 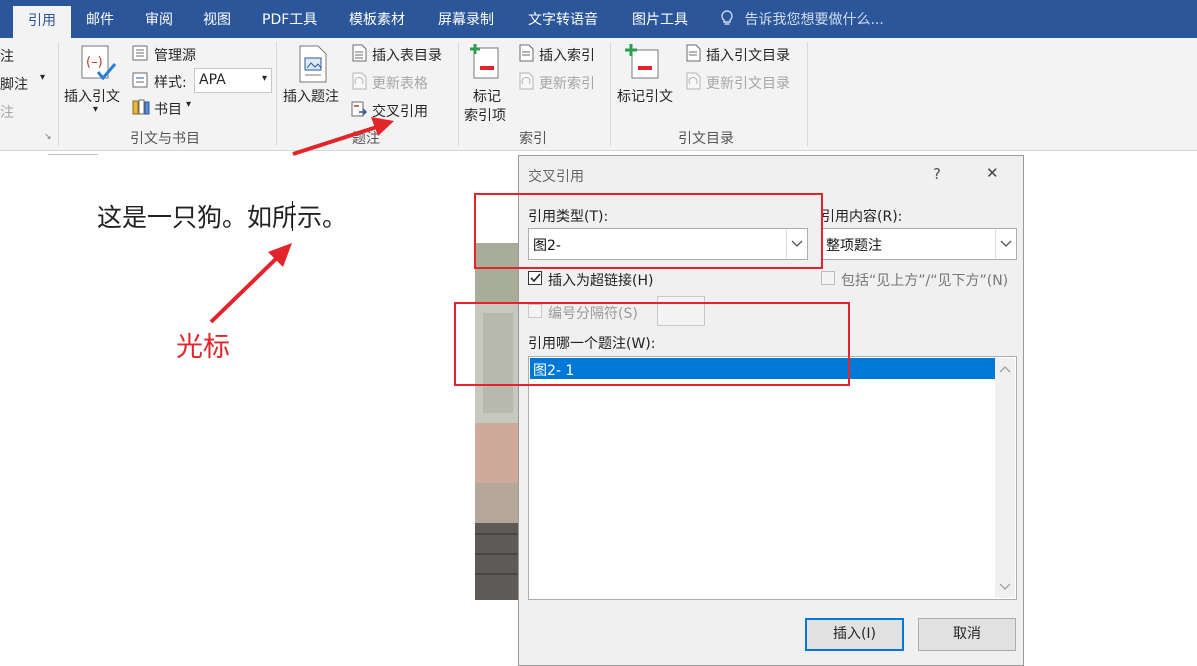 I want to click on insert-as-hyperlink-checkbox, so click(x=535, y=278).